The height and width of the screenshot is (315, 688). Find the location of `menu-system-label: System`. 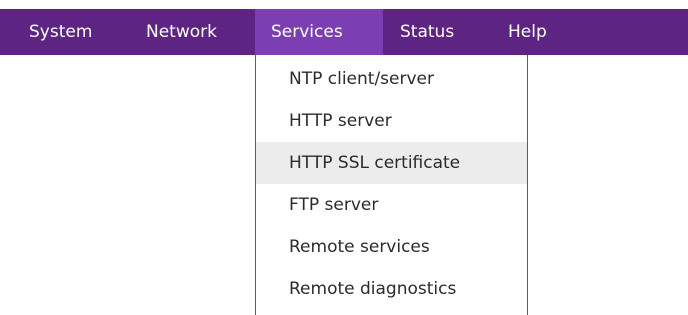

menu-system-label: System is located at coordinates (61, 32).